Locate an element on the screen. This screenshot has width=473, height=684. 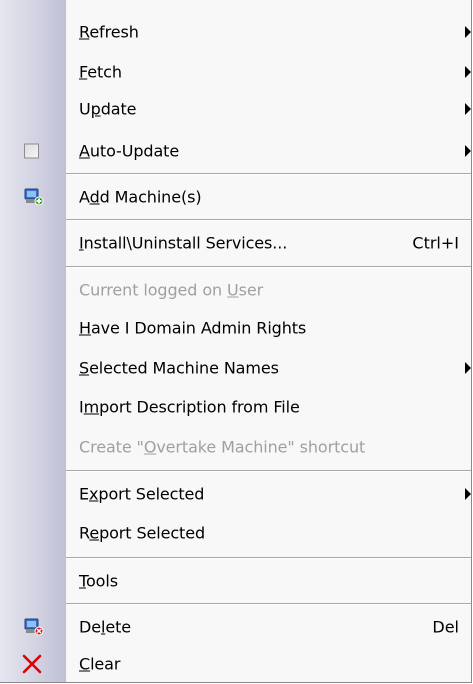
menu-item-install-services: Install\Uninstall Services... Ctrl+I is located at coordinates (235, 243).